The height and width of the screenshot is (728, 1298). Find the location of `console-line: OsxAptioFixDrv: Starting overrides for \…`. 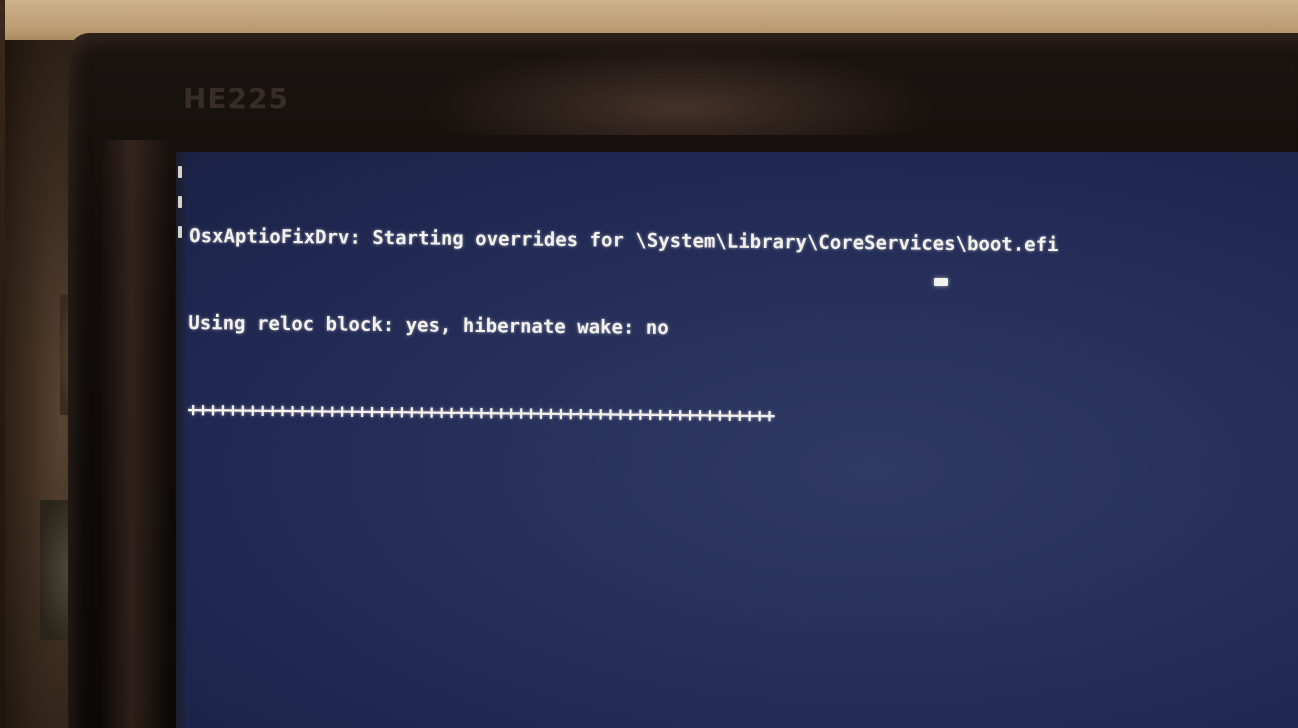

console-line: OsxAptioFixDrv: Starting overrides for \… is located at coordinates (624, 240).